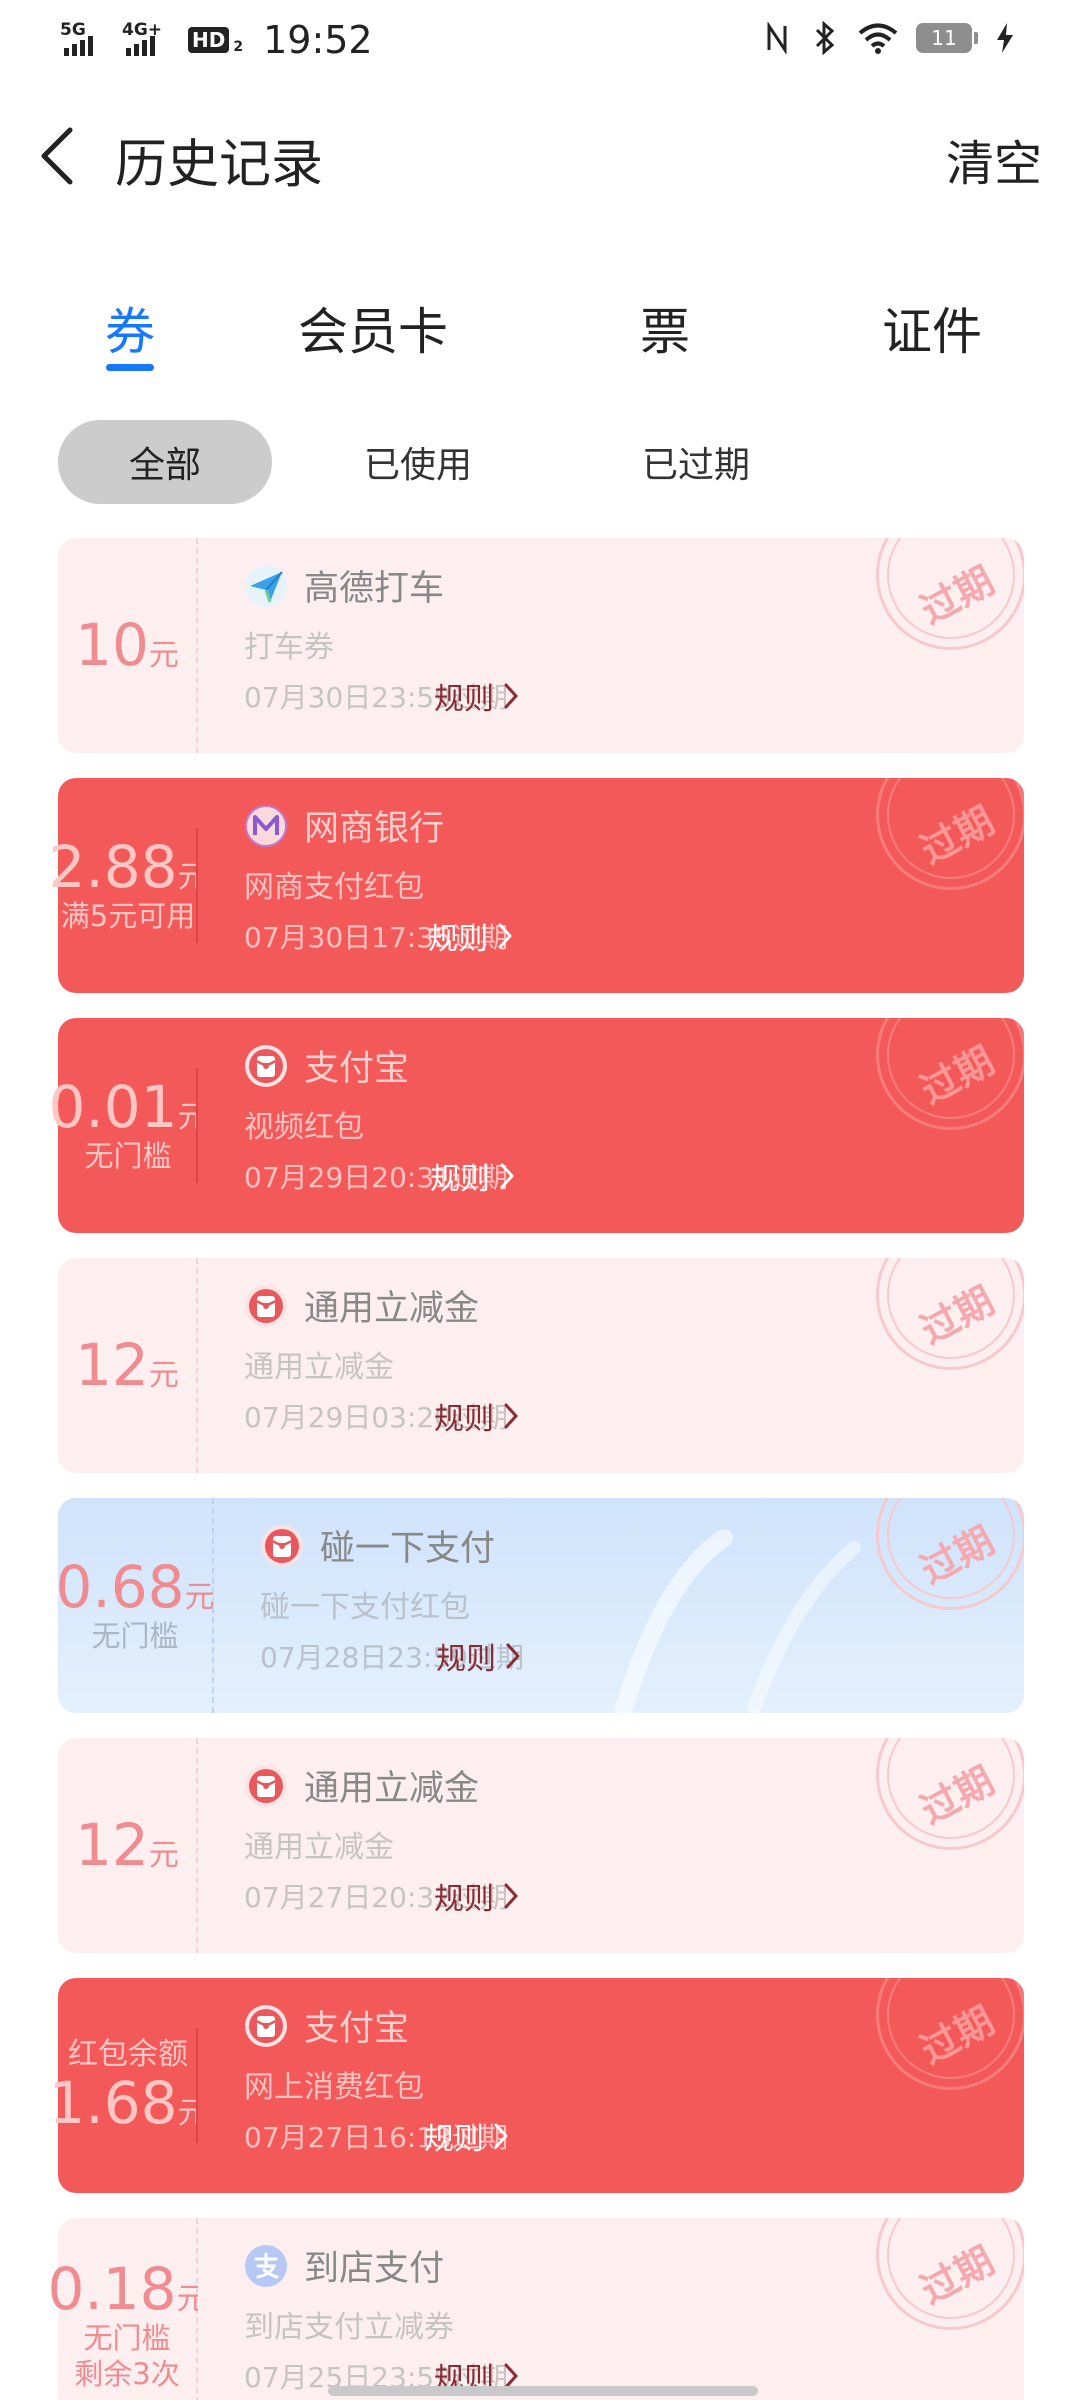 The width and height of the screenshot is (1080, 2400). I want to click on coupon-amount: 10元, so click(127, 645).